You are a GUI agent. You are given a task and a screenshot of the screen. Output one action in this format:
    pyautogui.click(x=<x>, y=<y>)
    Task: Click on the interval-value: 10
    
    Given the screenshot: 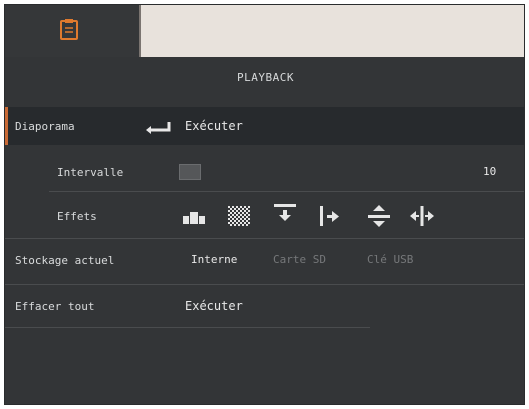 What is the action you would take?
    pyautogui.click(x=490, y=171)
    